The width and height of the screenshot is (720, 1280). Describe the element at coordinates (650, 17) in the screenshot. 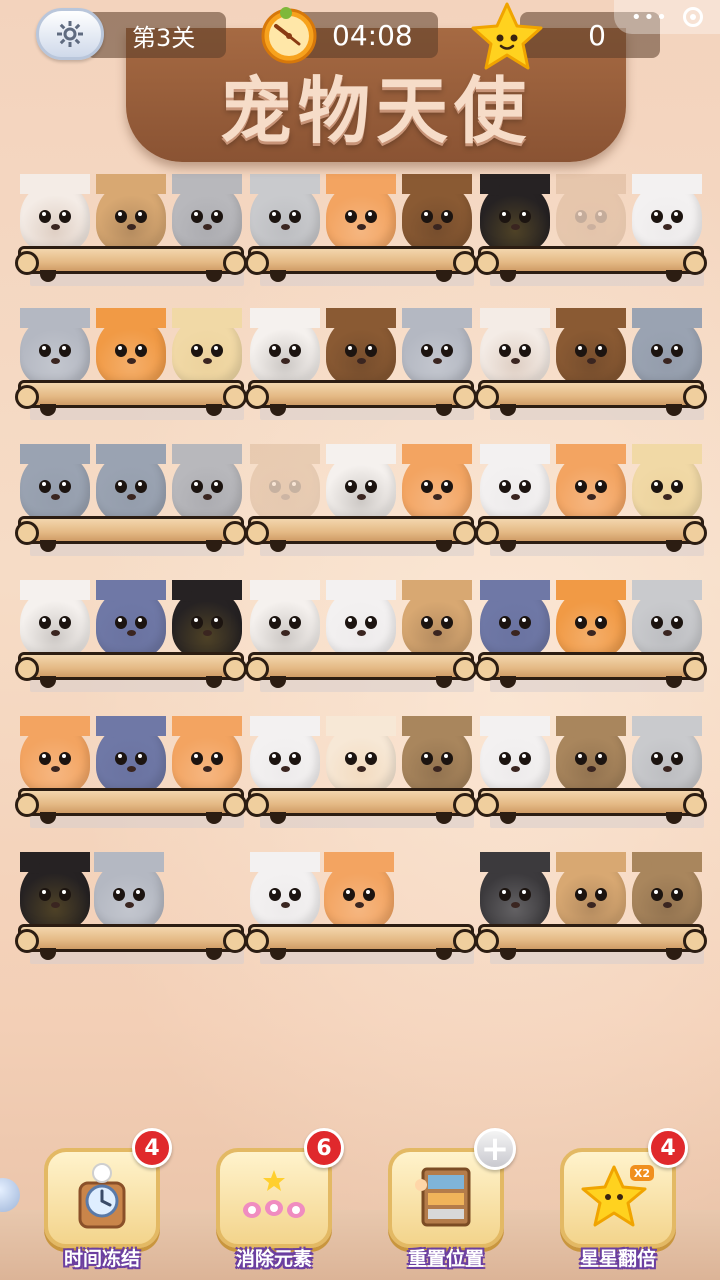

I see `more-menu-icon: •••` at that location.